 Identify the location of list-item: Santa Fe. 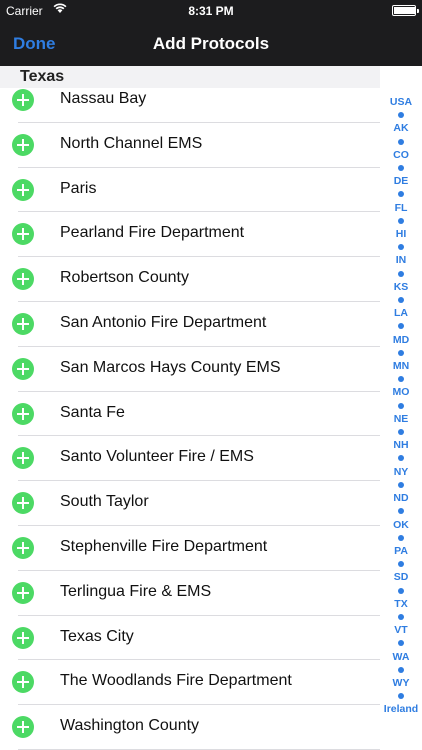
(190, 414).